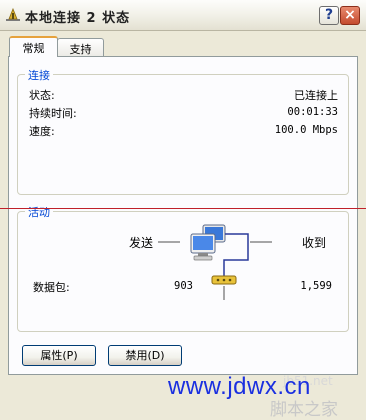 Image resolution: width=366 pixels, height=420 pixels. What do you see at coordinates (33, 46) in the screenshot?
I see `tab-general: 常规` at bounding box center [33, 46].